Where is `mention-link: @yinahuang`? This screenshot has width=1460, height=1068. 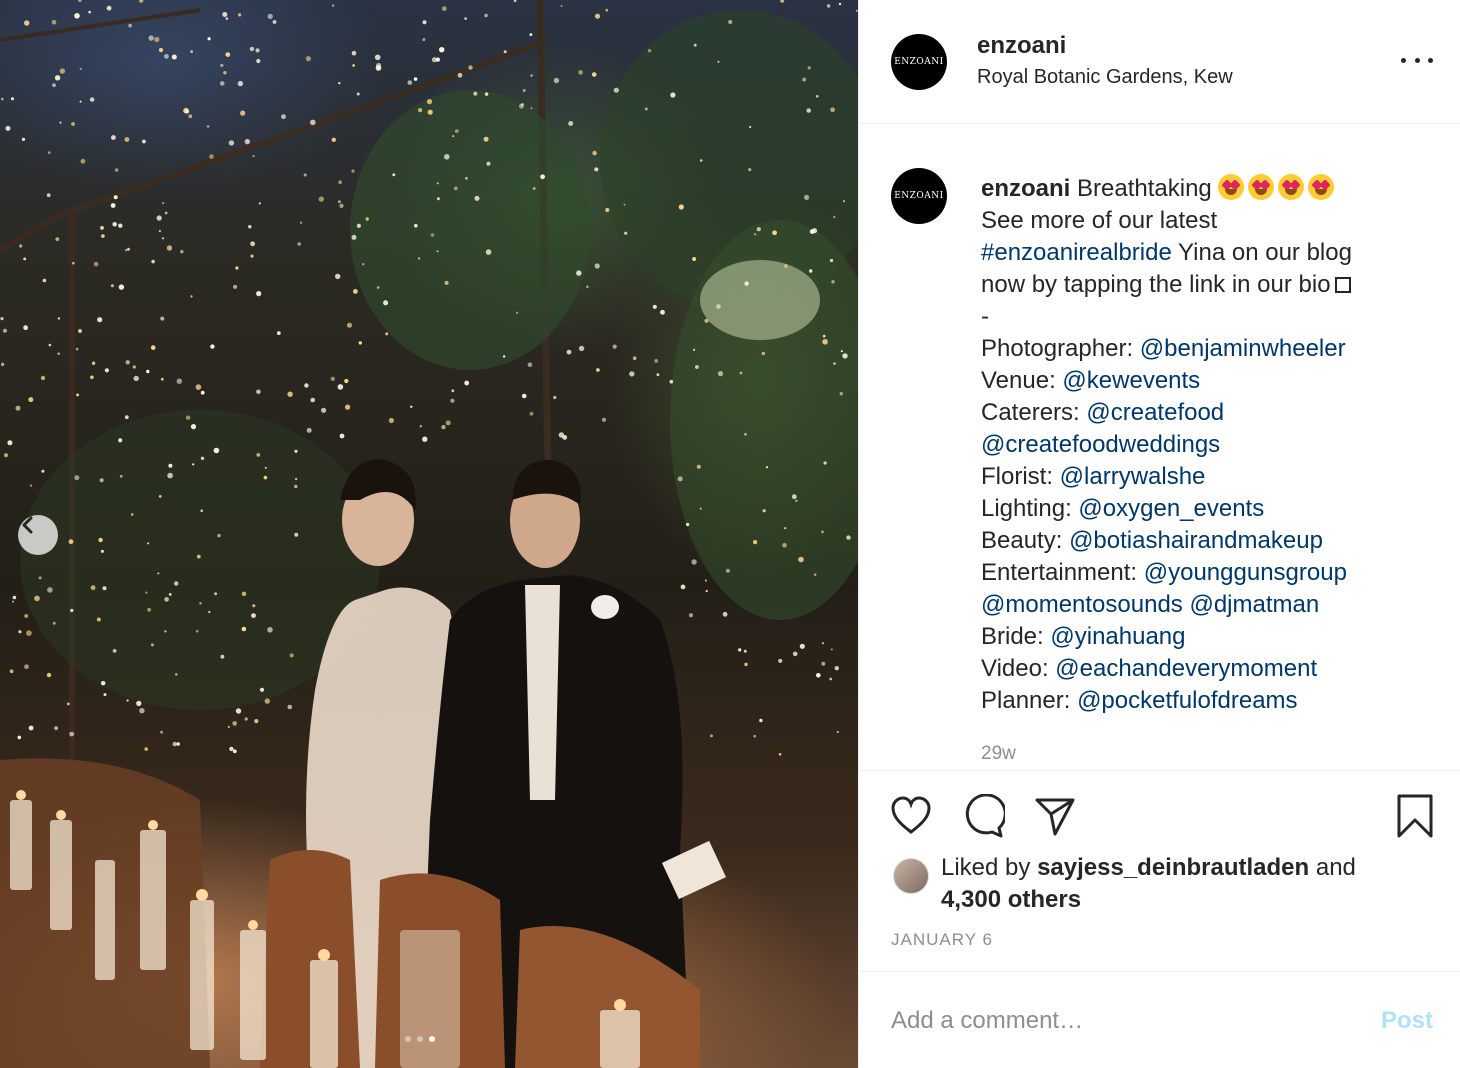 mention-link: @yinahuang is located at coordinates (1117, 636).